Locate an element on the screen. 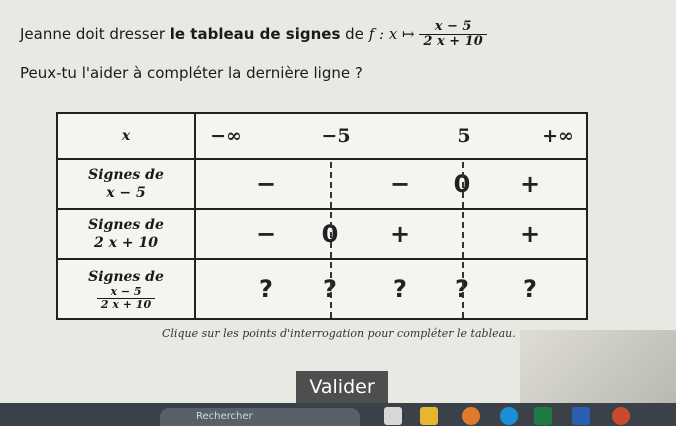  x-label: x is located at coordinates (126, 136).